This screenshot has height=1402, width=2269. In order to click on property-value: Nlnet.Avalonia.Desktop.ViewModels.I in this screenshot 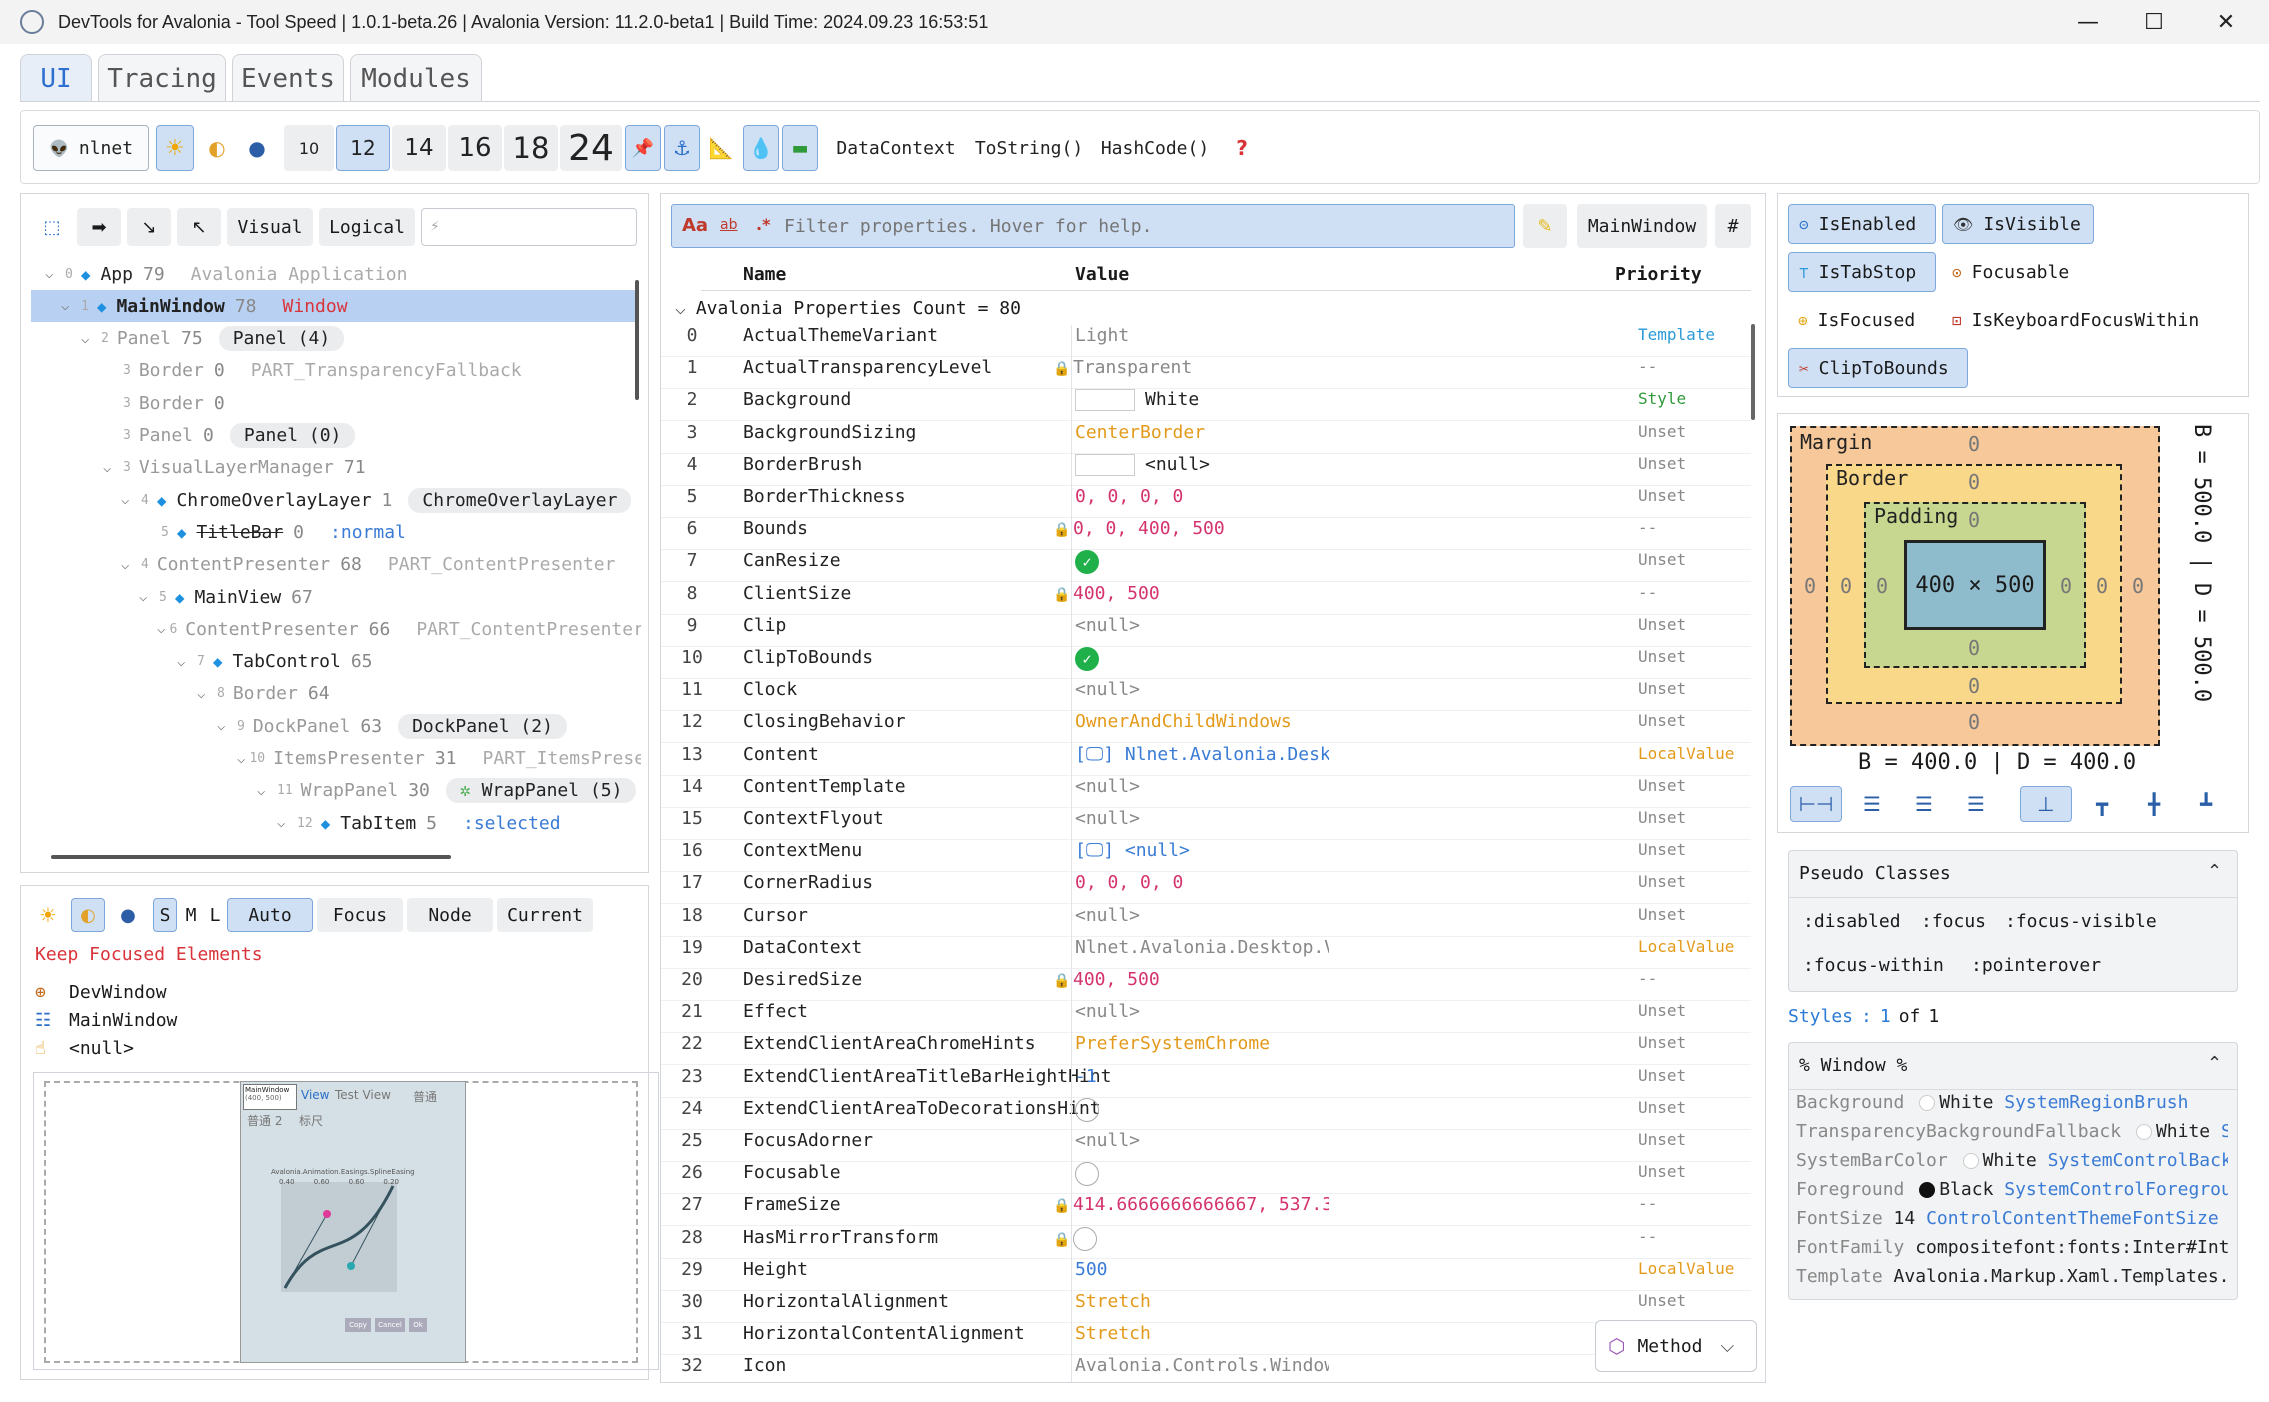, I will do `click(1191, 947)`.